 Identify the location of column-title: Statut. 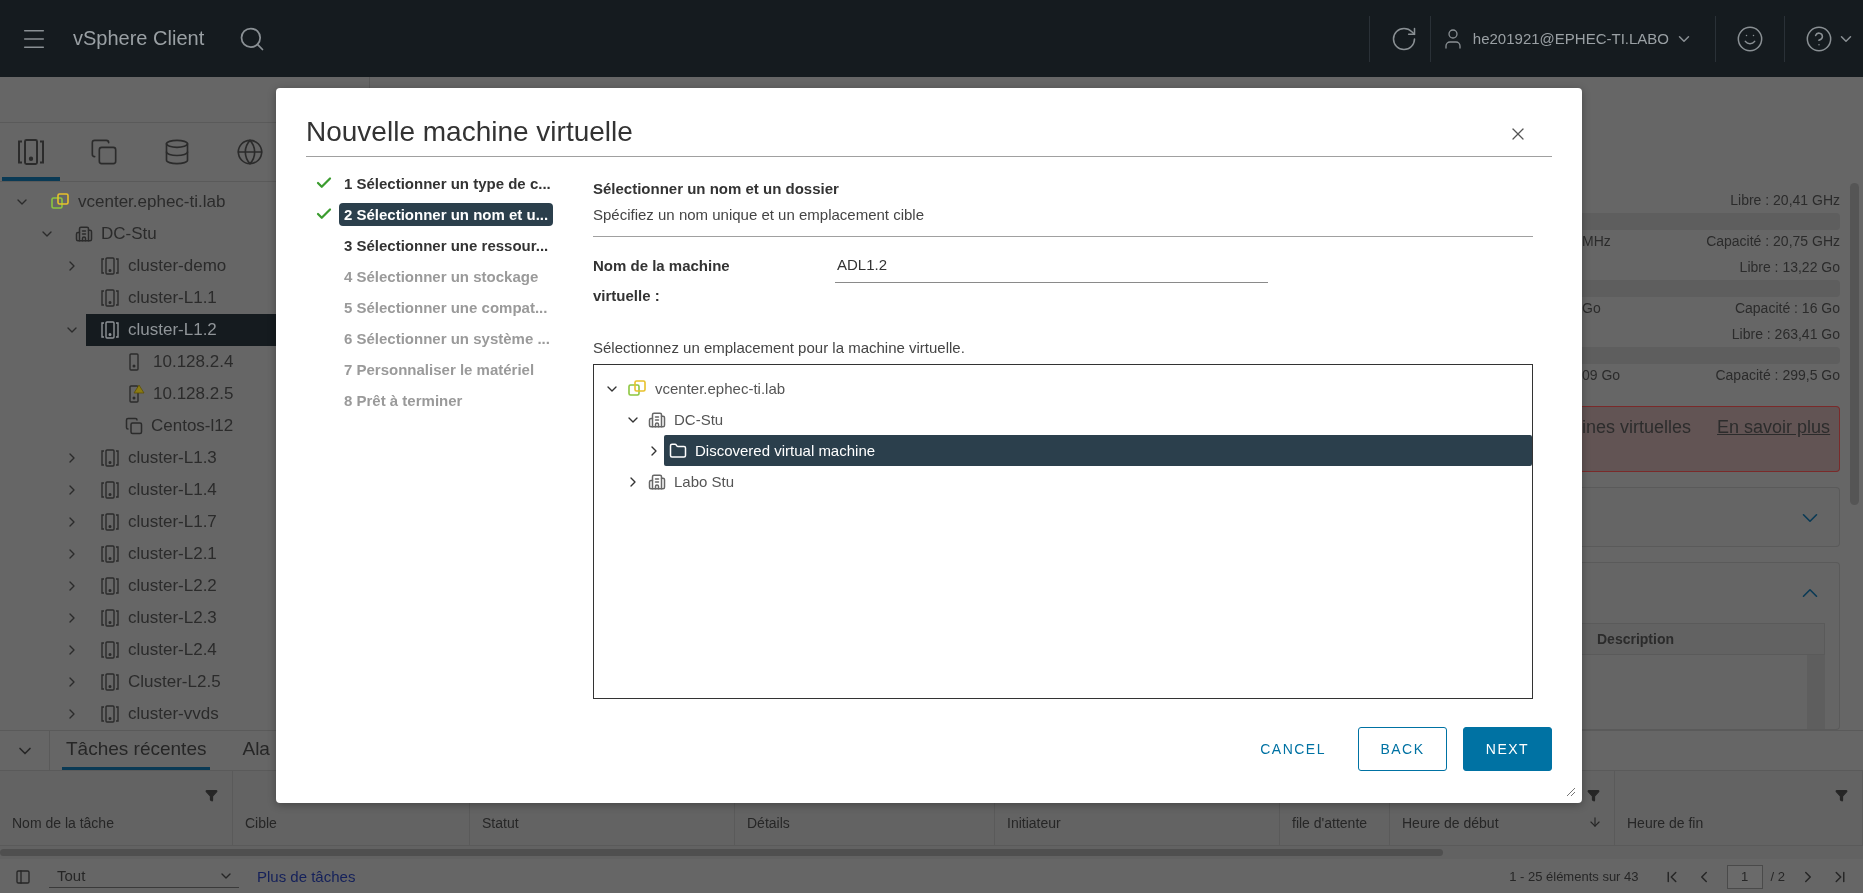
(500, 823).